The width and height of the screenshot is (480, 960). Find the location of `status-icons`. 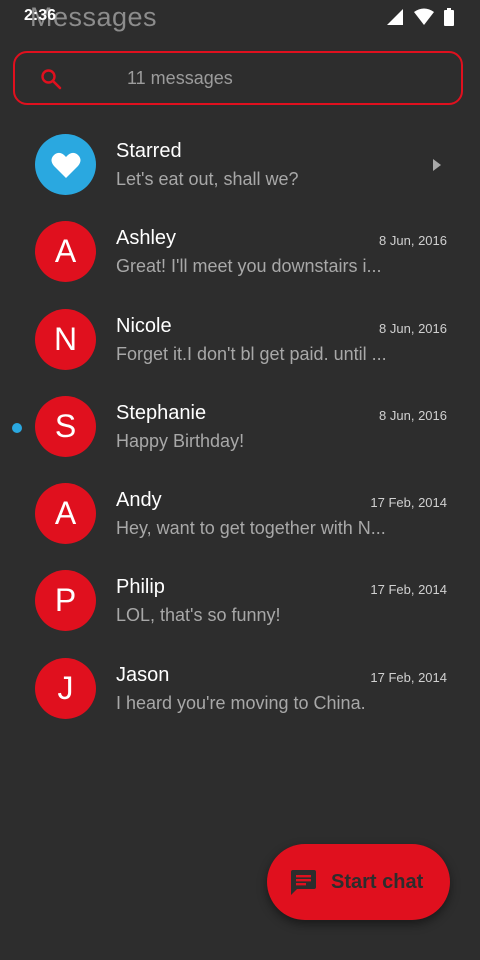

status-icons is located at coordinates (420, 17).